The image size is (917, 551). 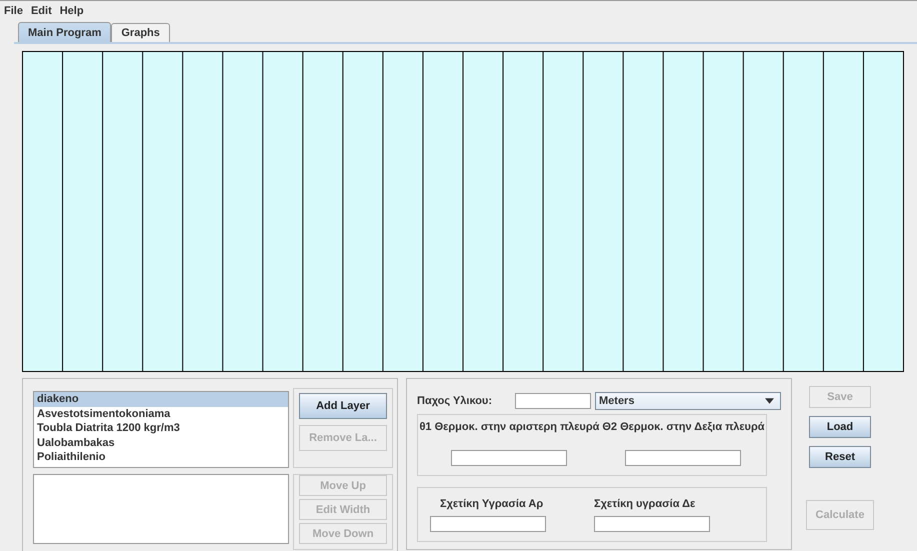 I want to click on layer-item: Poliaithilenio, so click(x=161, y=457).